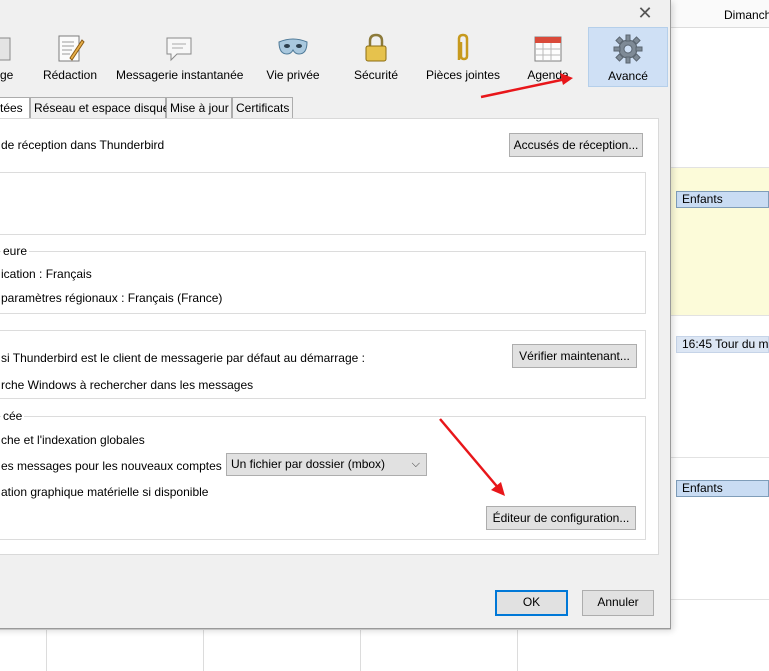 The width and height of the screenshot is (769, 671). I want to click on tab-certificates: Certificats, so click(262, 108).